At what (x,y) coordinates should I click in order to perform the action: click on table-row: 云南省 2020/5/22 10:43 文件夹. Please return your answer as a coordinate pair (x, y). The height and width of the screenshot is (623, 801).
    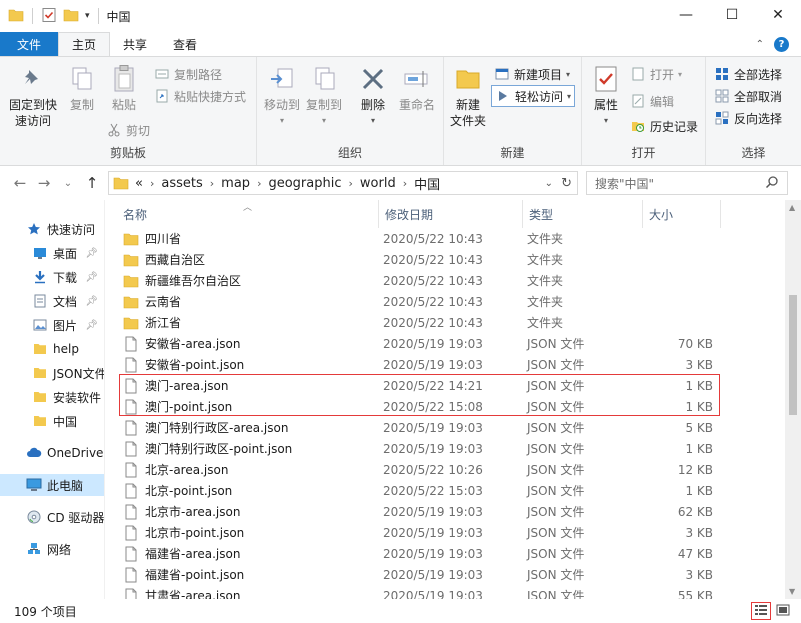
    Looking at the image, I should click on (445, 301).